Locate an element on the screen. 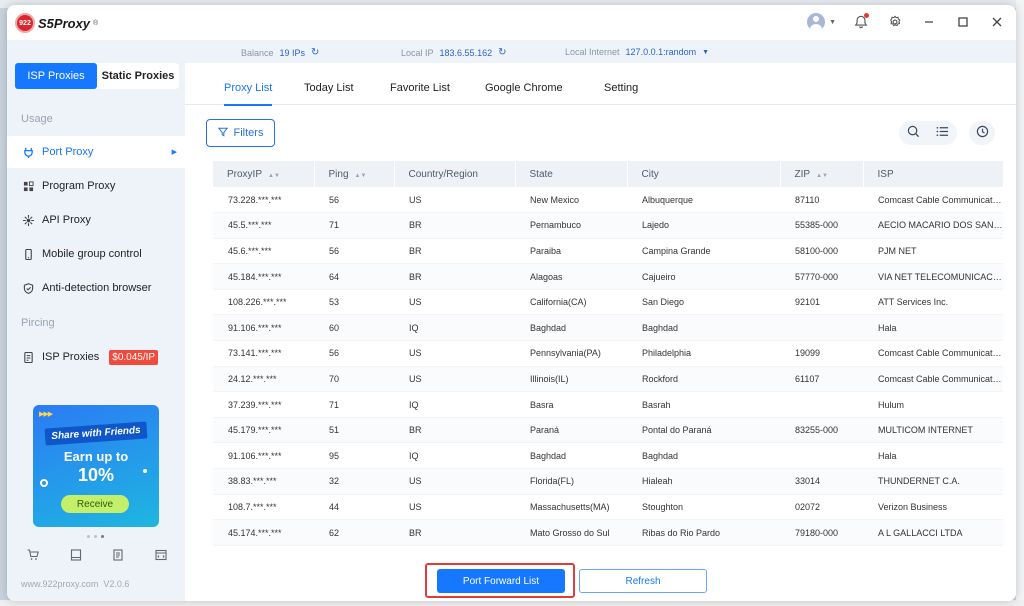  column-header-ping: Ping ▲▼ is located at coordinates (354, 174).